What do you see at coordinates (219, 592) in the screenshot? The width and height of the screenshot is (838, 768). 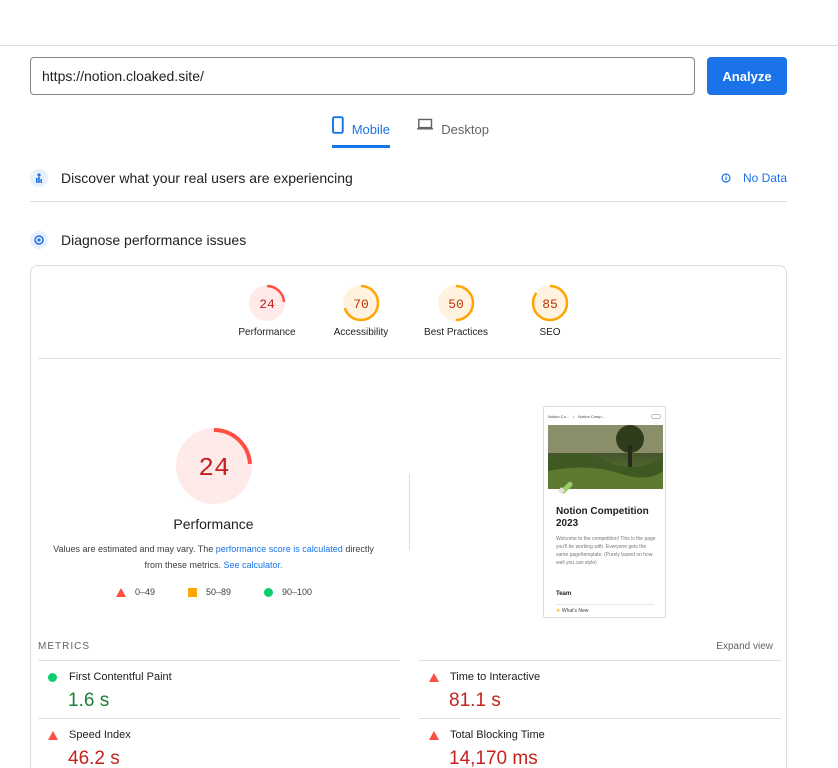 I see `legend-average-range: 50–89` at bounding box center [219, 592].